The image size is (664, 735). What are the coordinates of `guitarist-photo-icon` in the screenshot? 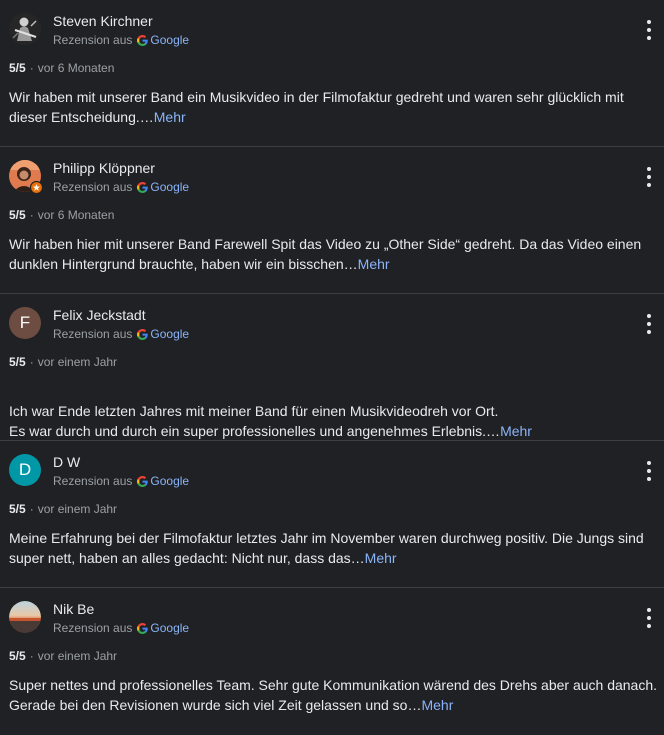 It's located at (25, 29).